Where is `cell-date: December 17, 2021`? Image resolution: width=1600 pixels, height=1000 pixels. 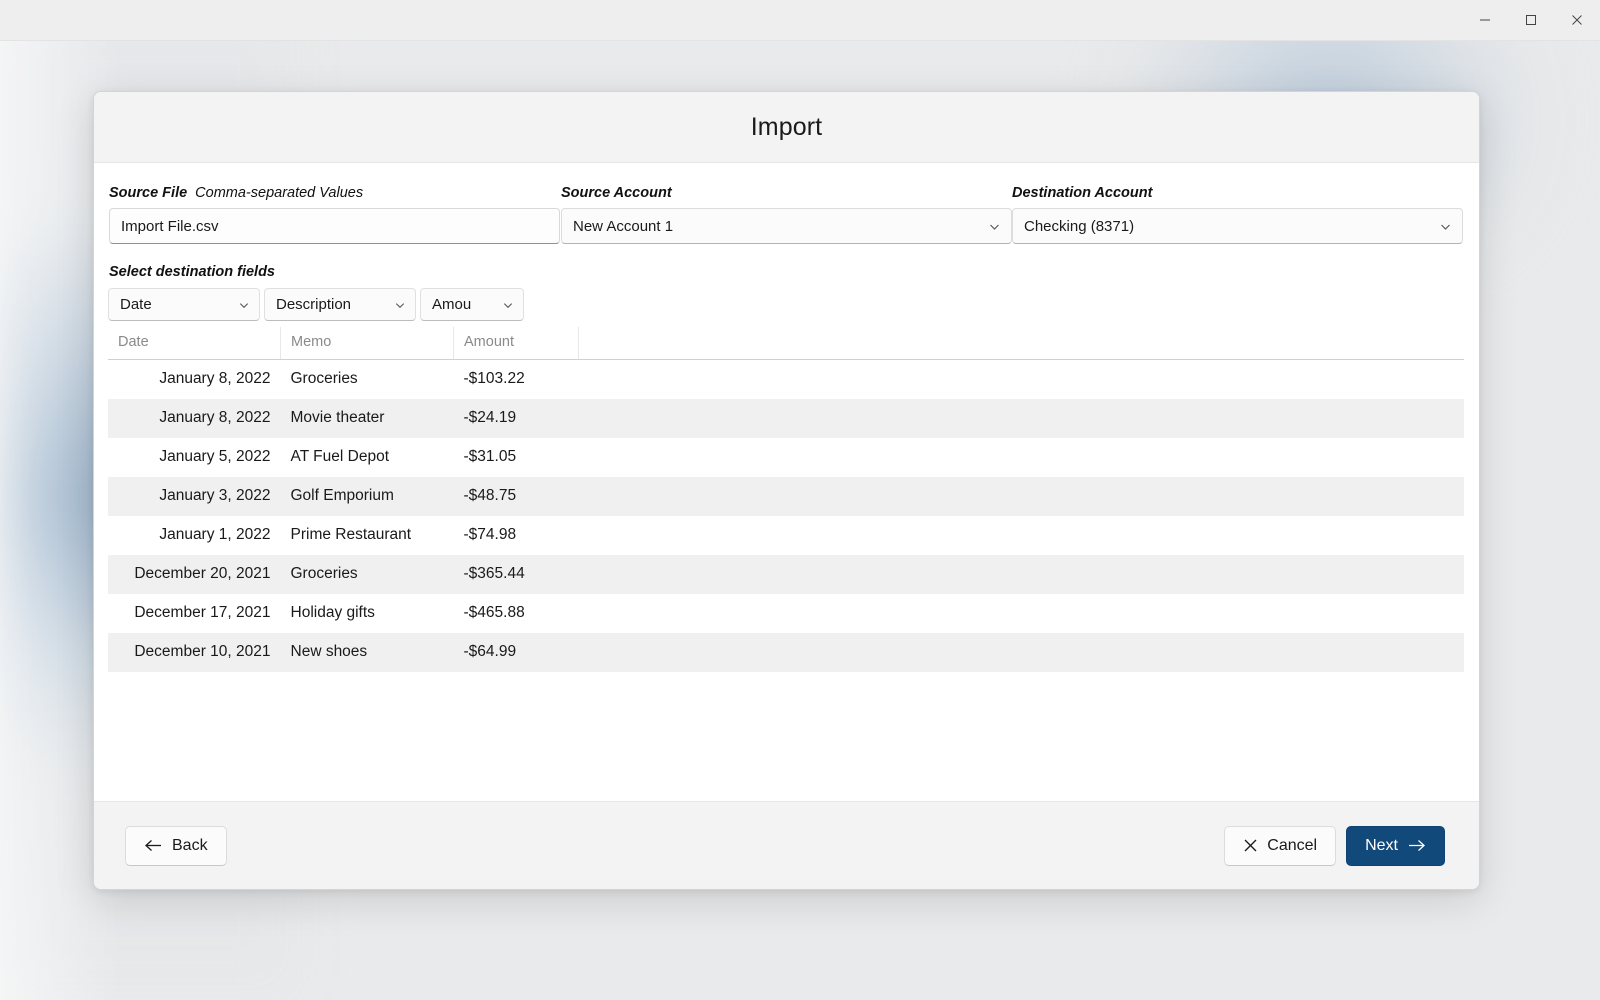
cell-date: December 17, 2021 is located at coordinates (202, 612).